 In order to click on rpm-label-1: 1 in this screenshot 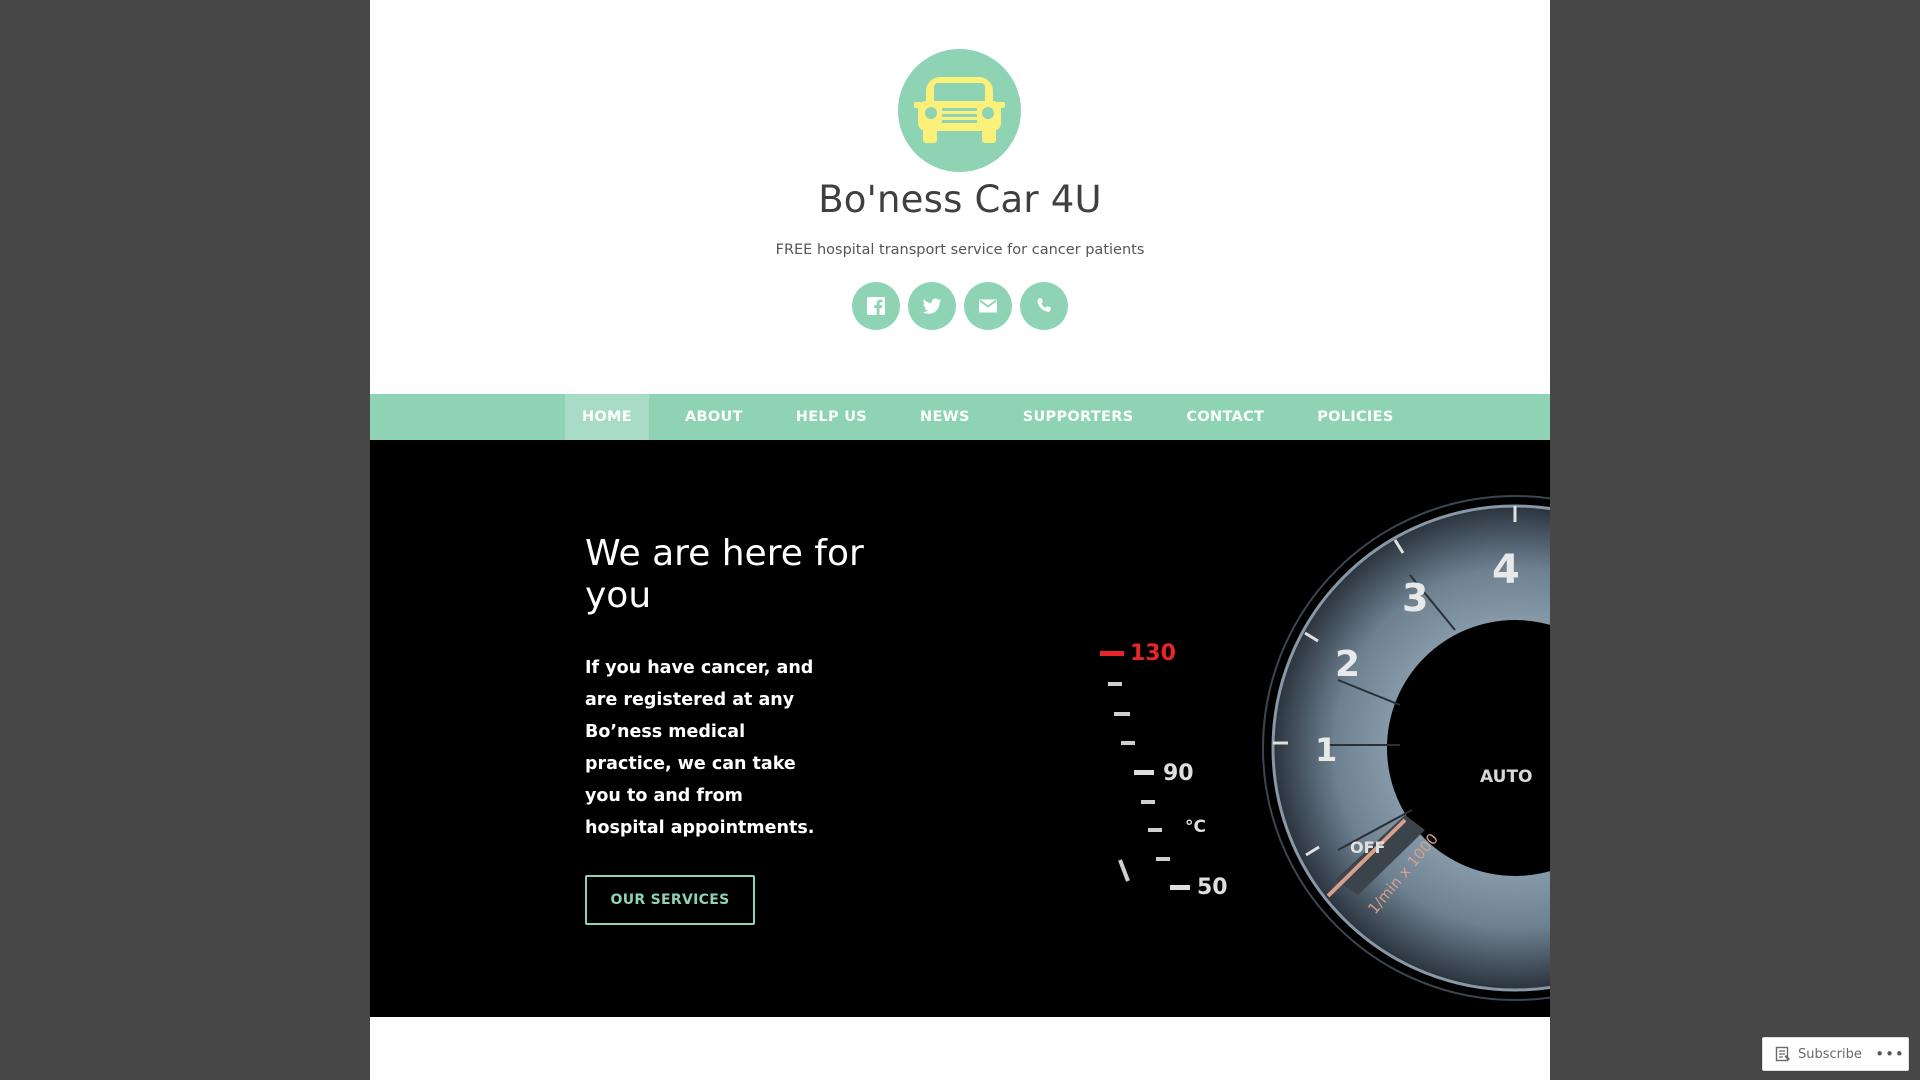, I will do `click(1326, 750)`.